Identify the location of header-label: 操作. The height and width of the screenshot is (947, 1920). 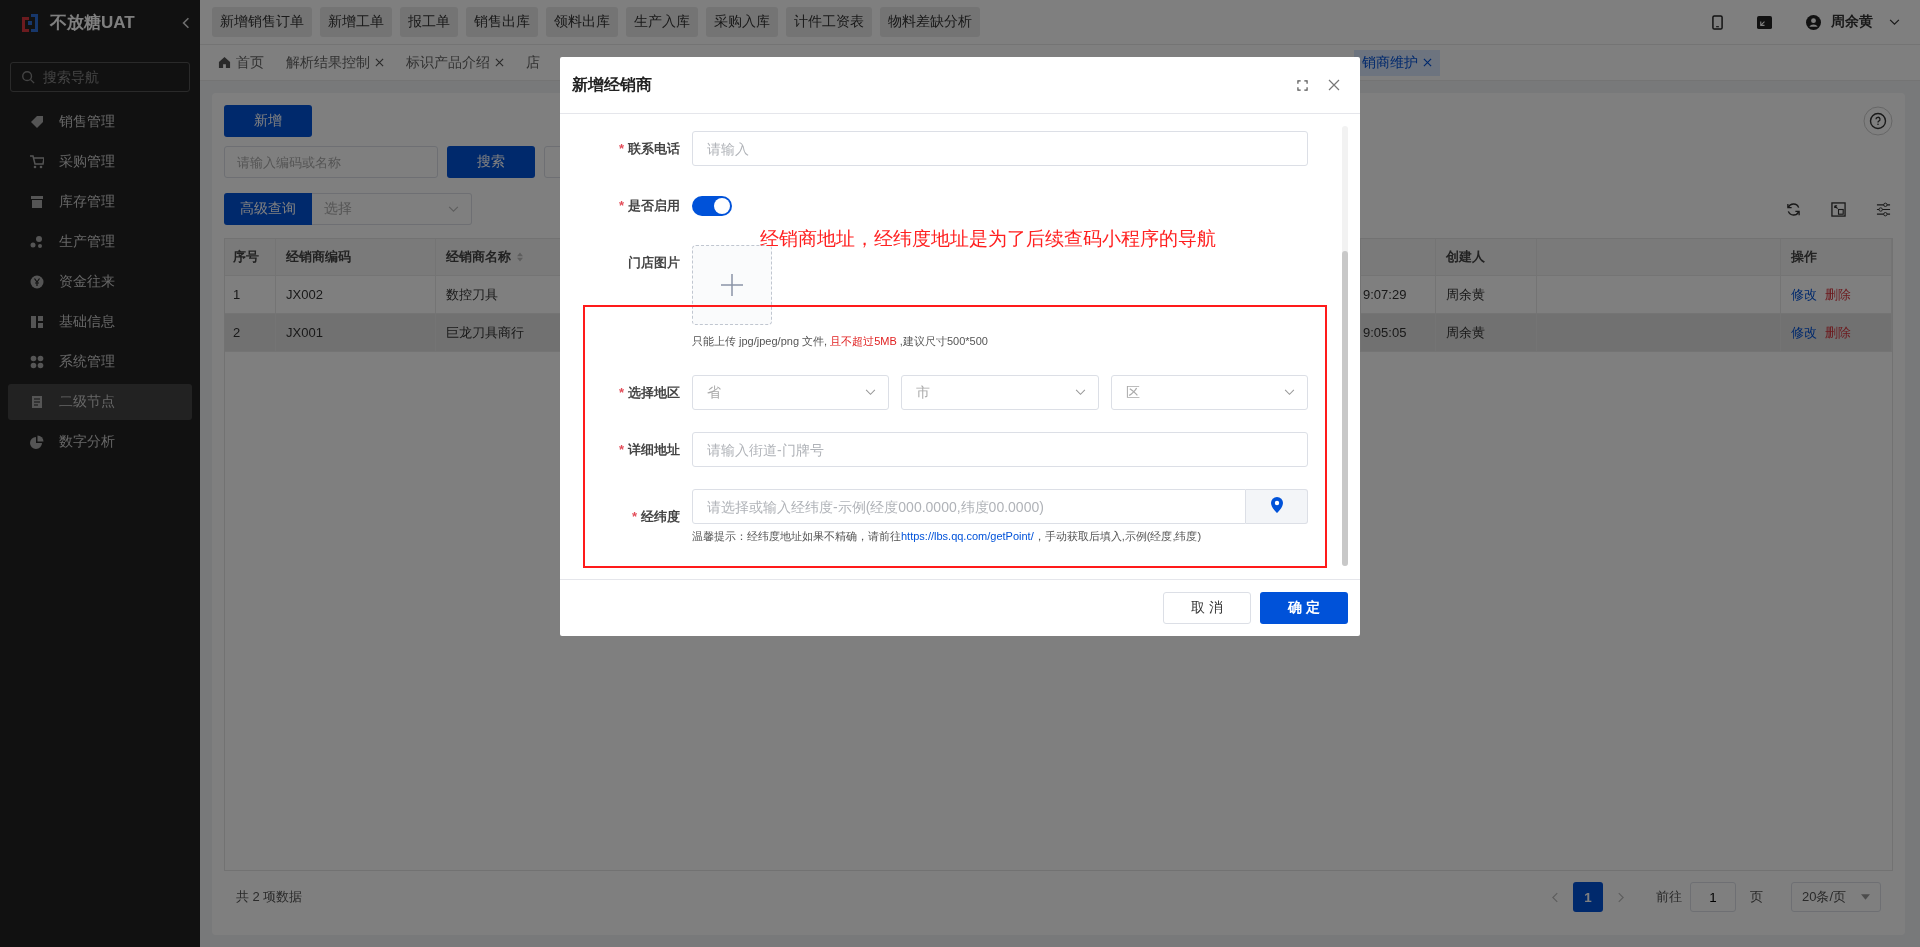
(1804, 257).